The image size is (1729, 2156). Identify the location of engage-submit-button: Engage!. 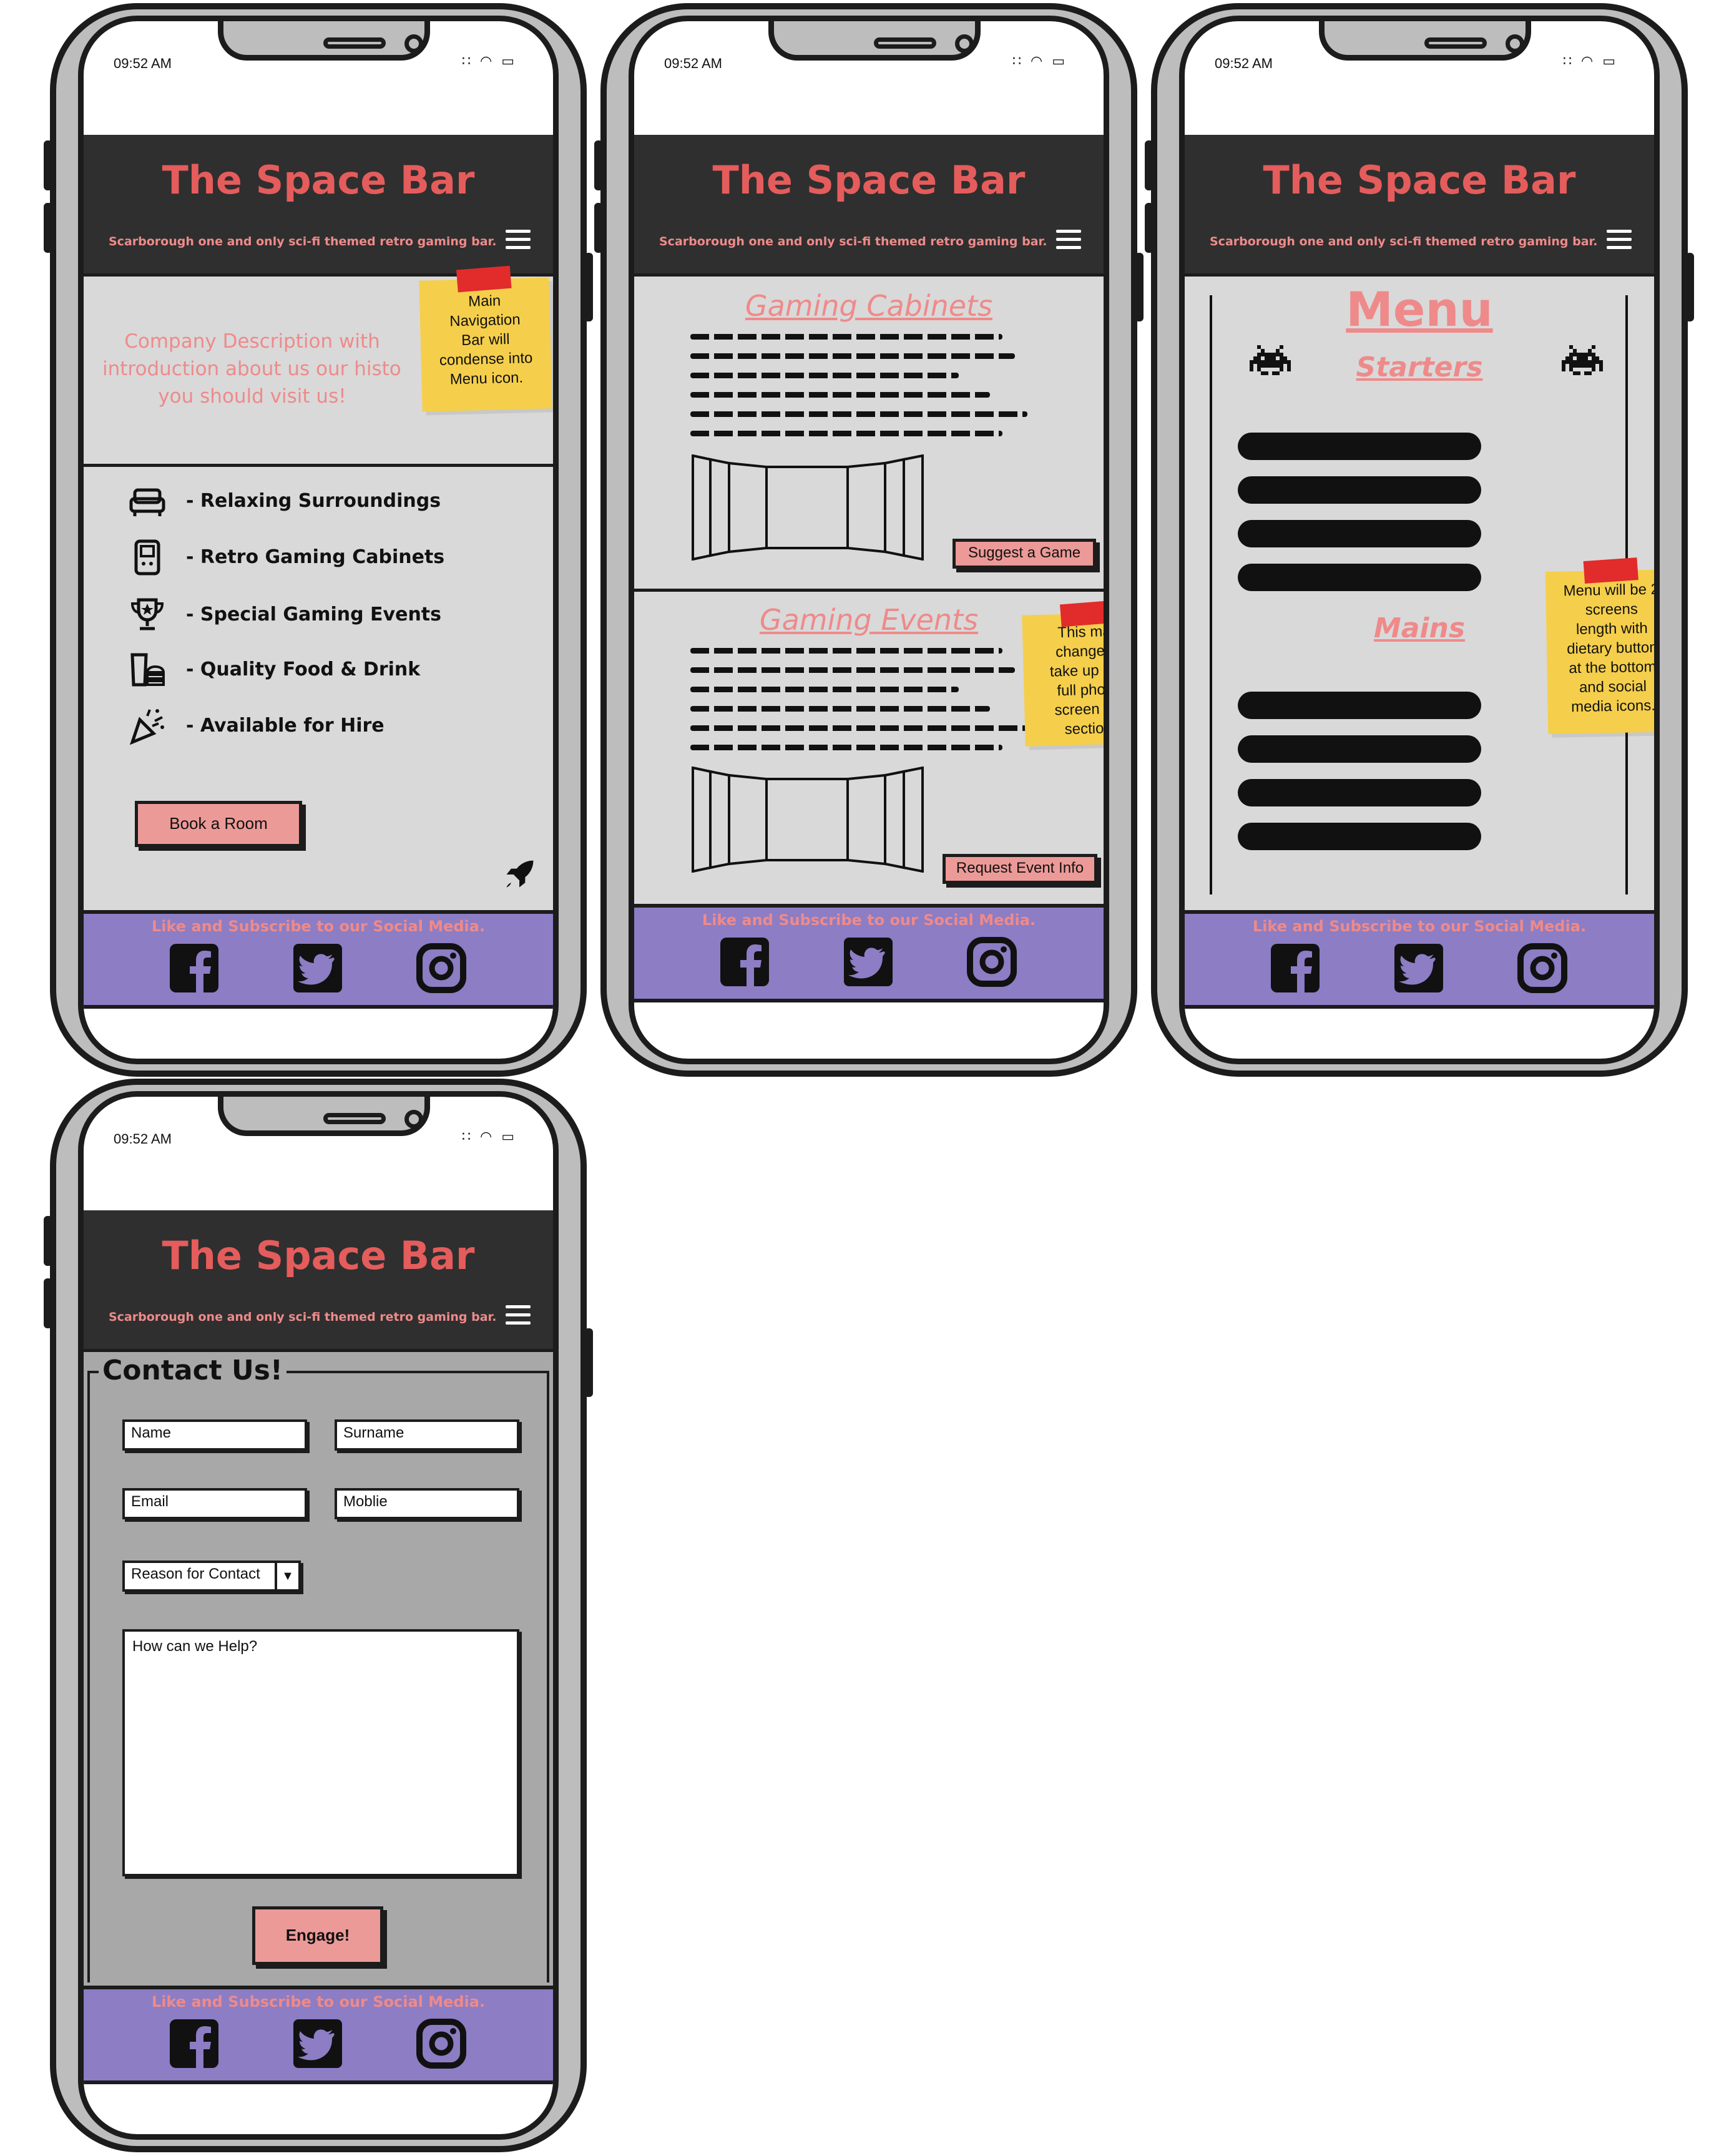
(317, 1935).